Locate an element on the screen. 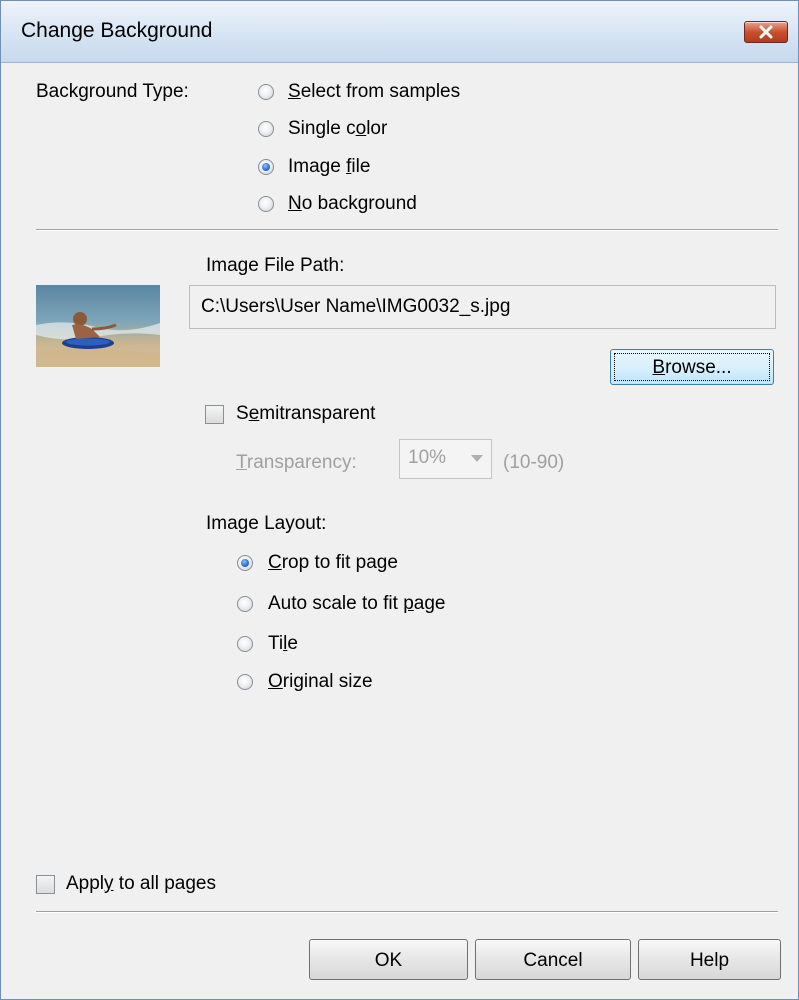  ok-button-label: OK is located at coordinates (388, 960).